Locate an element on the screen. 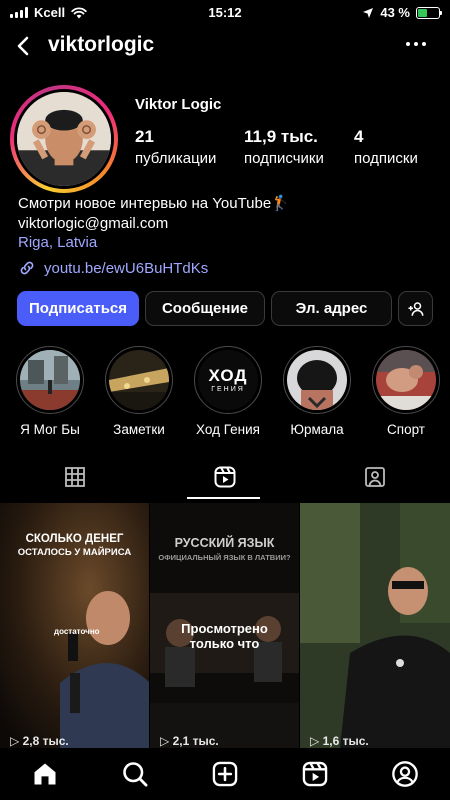  grid-icon is located at coordinates (75, 477).